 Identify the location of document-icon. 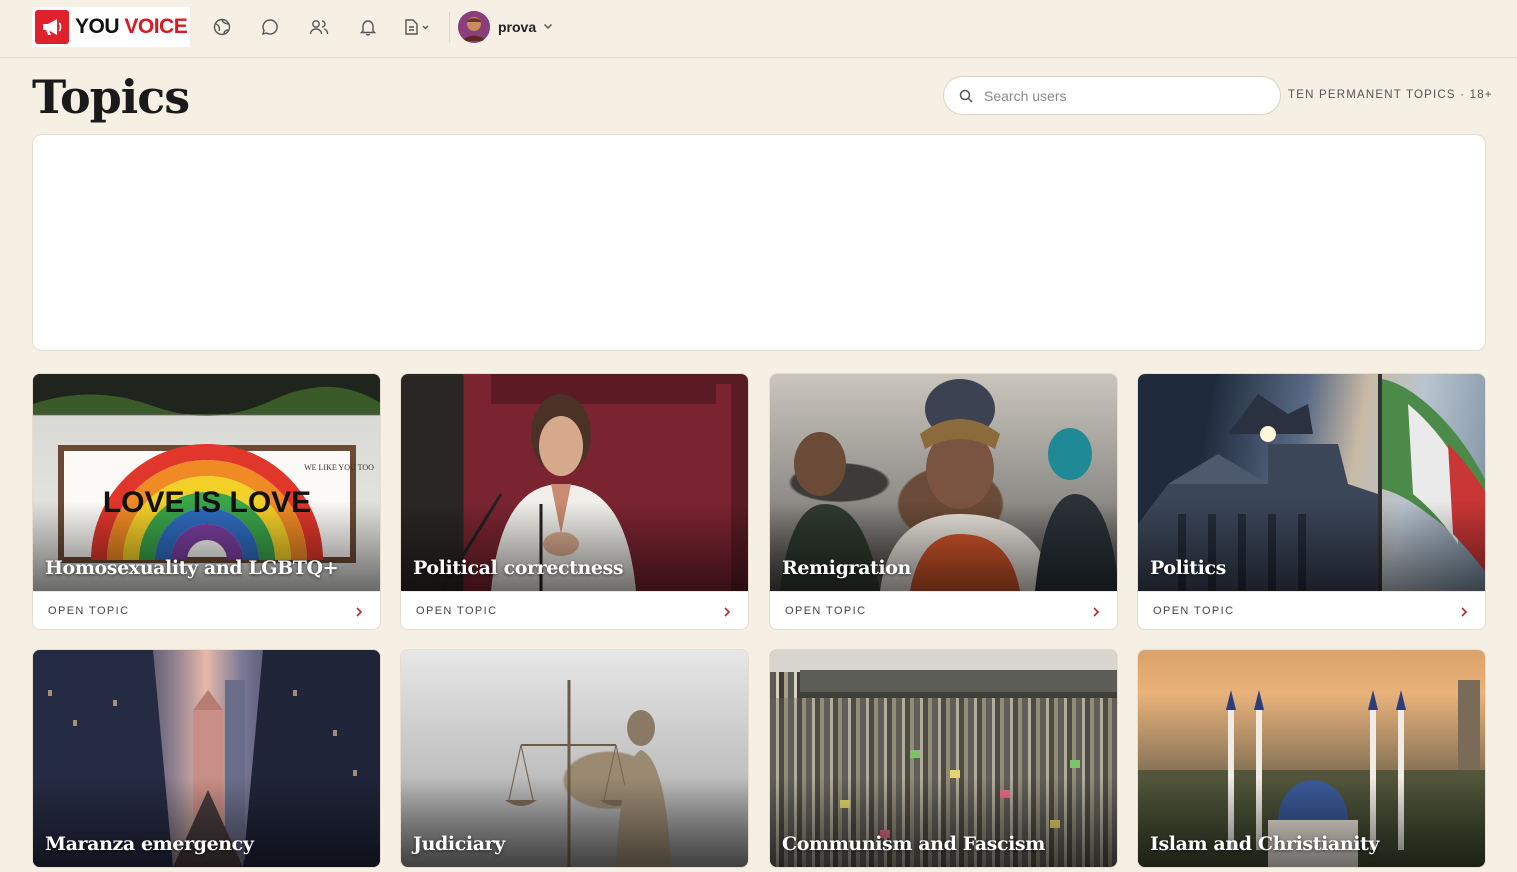
(417, 27).